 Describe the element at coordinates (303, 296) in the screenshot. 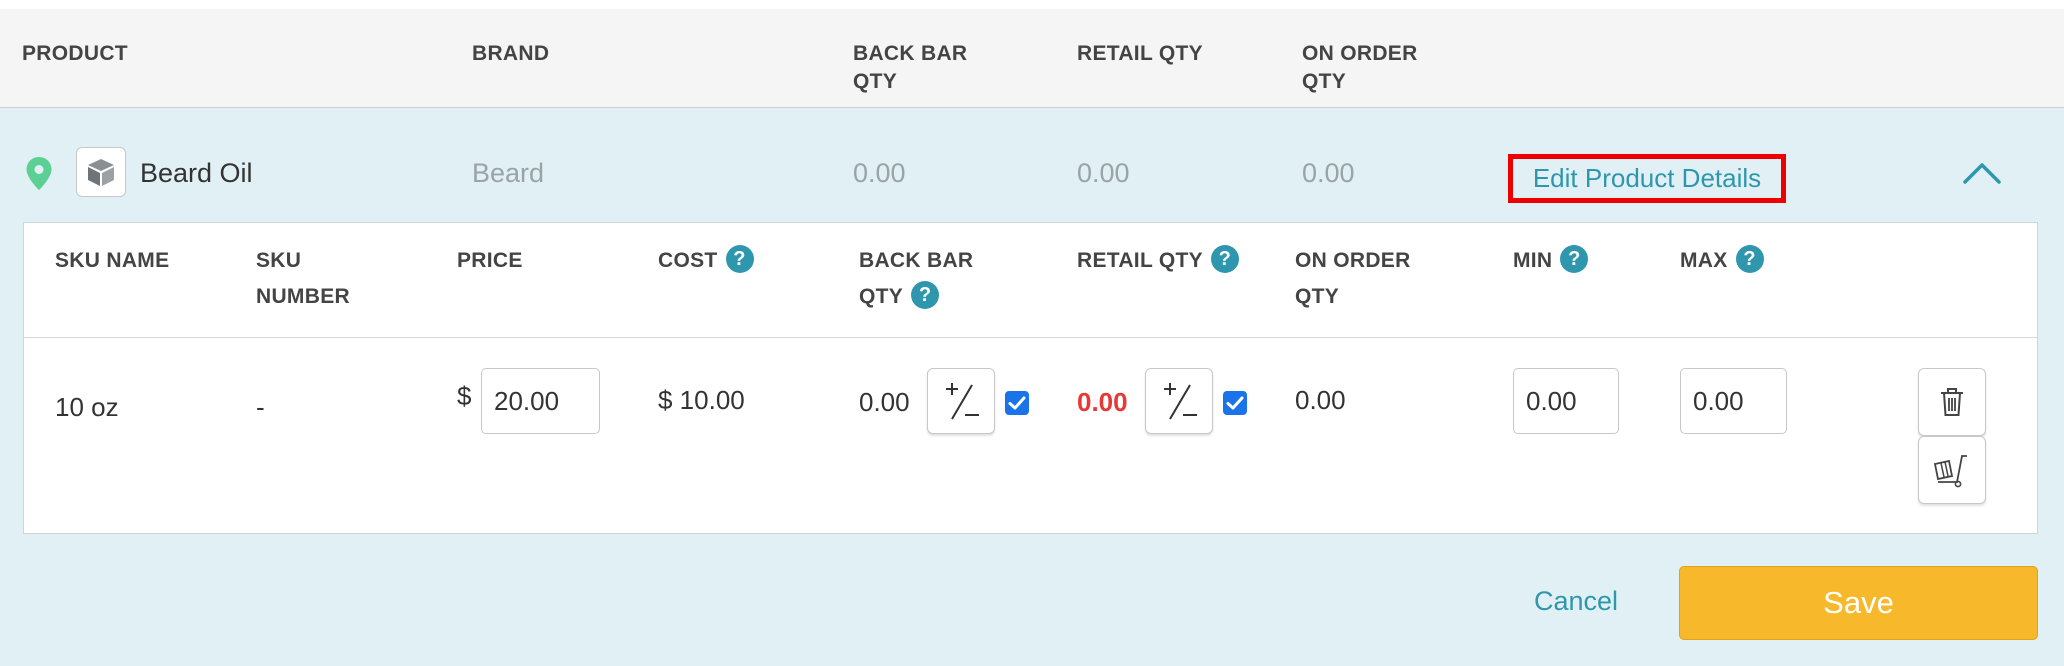

I see `sku-col-header-sku-number-line2: NUMBER` at that location.